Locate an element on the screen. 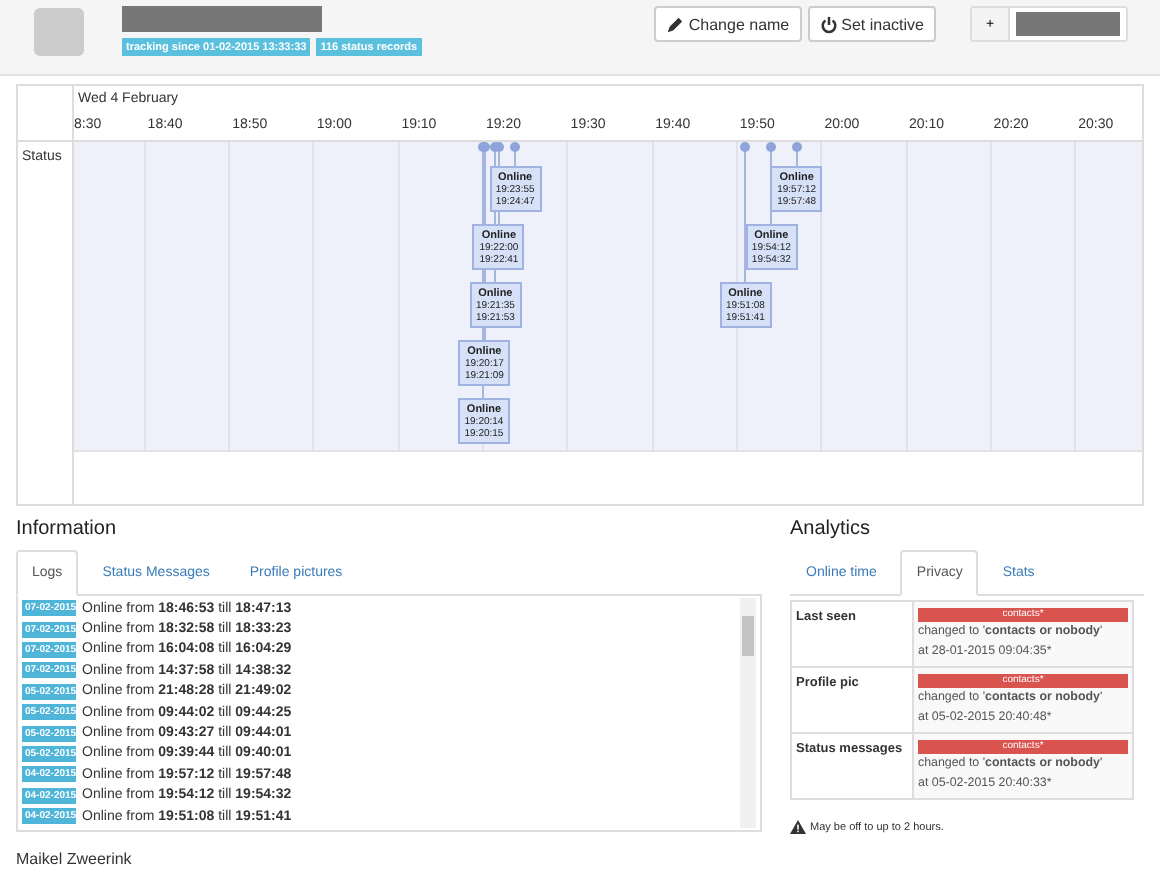 The width and height of the screenshot is (1160, 872). action-button: Set inactive is located at coordinates (871, 24).